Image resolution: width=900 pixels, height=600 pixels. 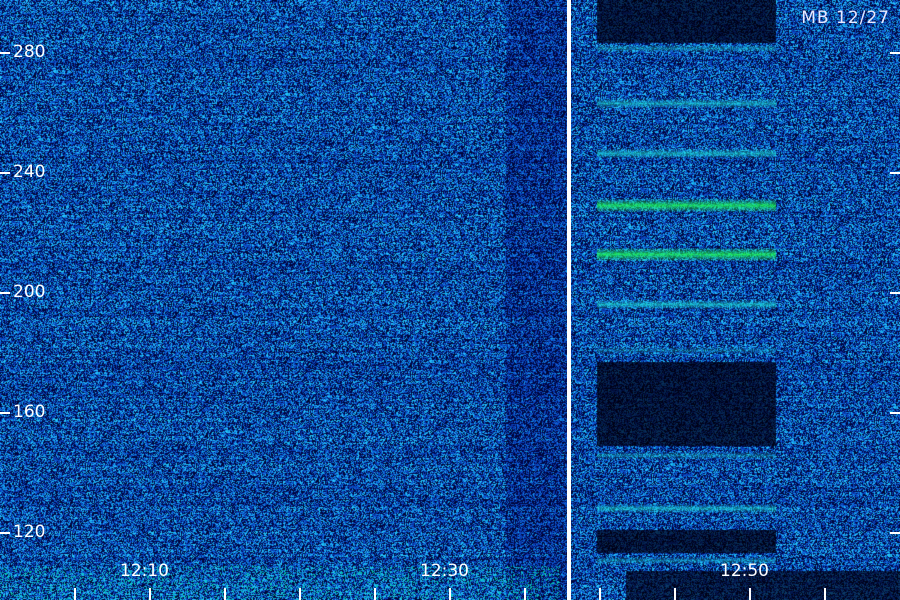 What do you see at coordinates (444, 571) in the screenshot?
I see `x-tick-label-1230: 12:30` at bounding box center [444, 571].